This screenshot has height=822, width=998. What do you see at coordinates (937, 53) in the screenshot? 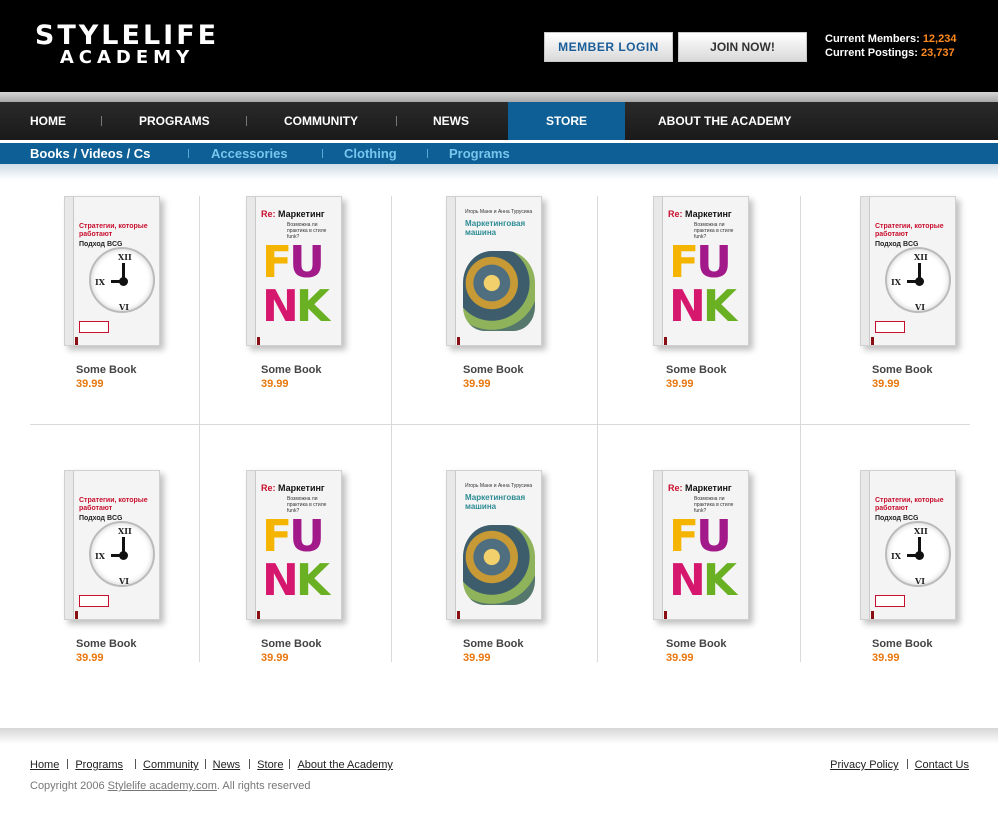
I see `postings-count: 23,737` at bounding box center [937, 53].